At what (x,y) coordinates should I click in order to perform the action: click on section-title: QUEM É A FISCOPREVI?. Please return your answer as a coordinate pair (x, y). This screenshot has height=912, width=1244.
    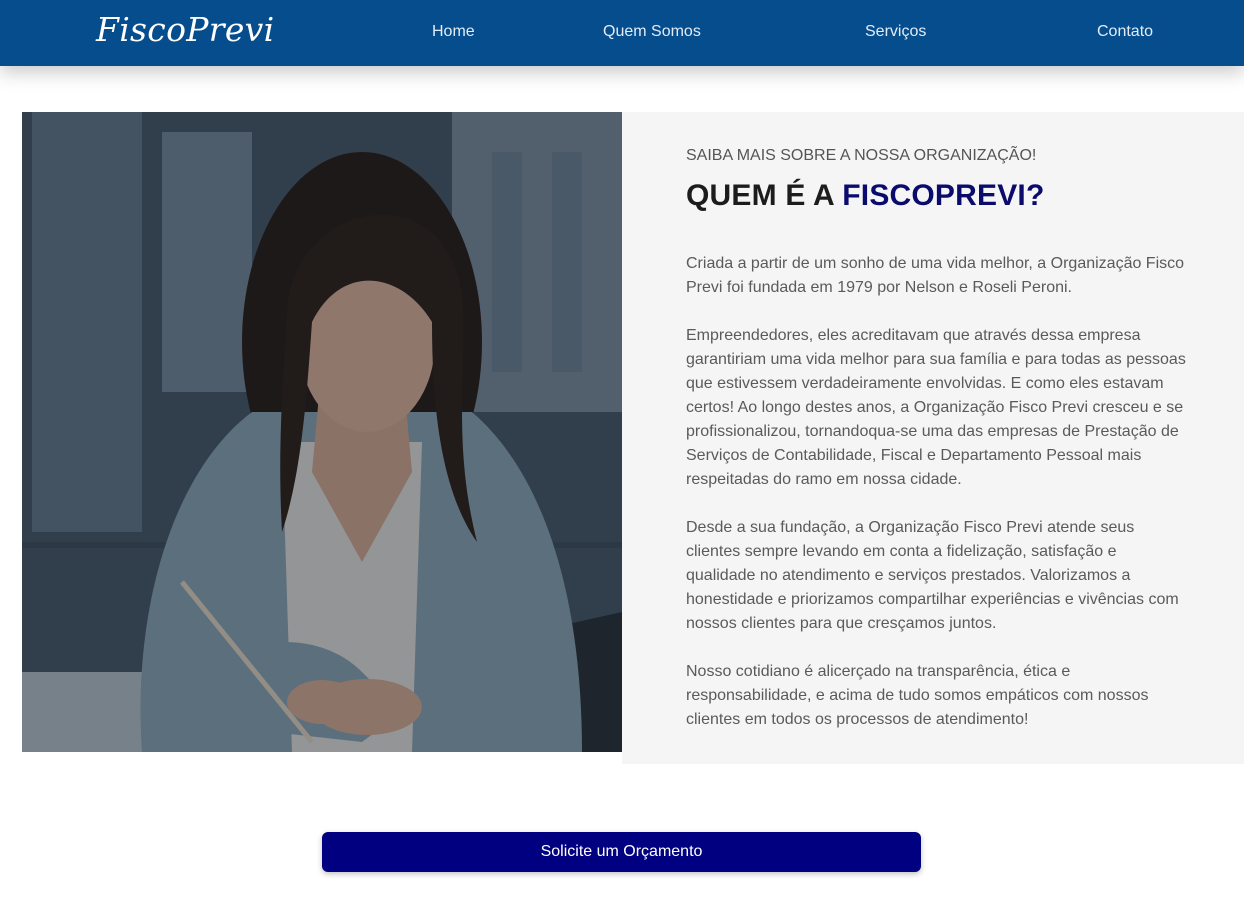
    Looking at the image, I should click on (865, 196).